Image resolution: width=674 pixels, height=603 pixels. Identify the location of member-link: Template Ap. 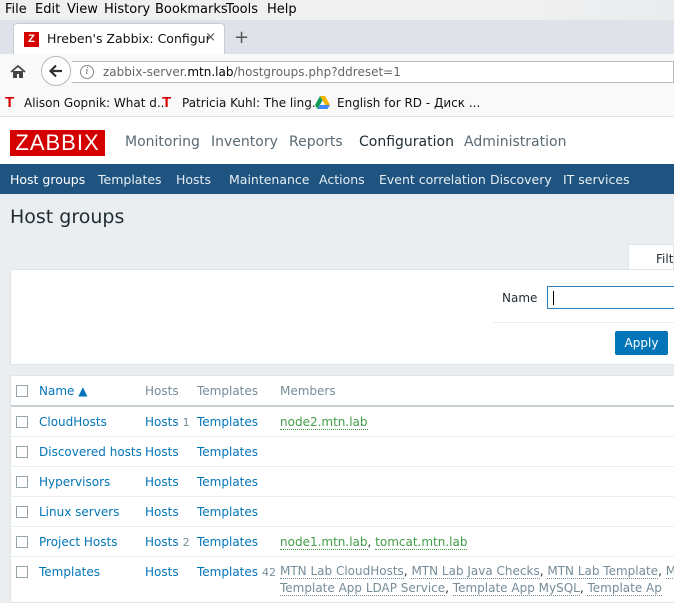
(624, 588).